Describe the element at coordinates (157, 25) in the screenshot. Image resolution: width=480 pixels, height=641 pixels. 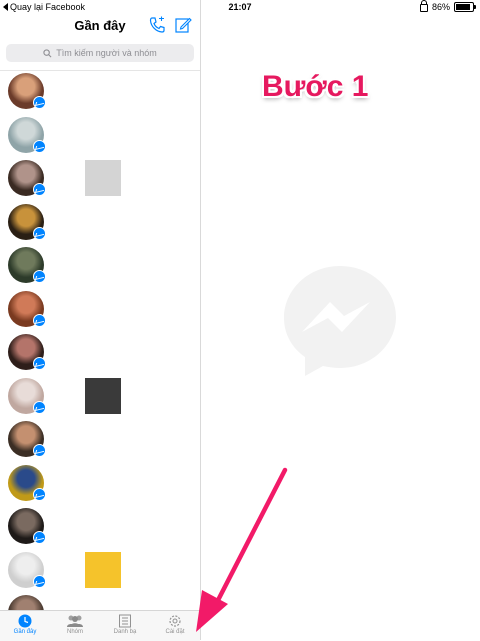
I see `call-icon` at that location.